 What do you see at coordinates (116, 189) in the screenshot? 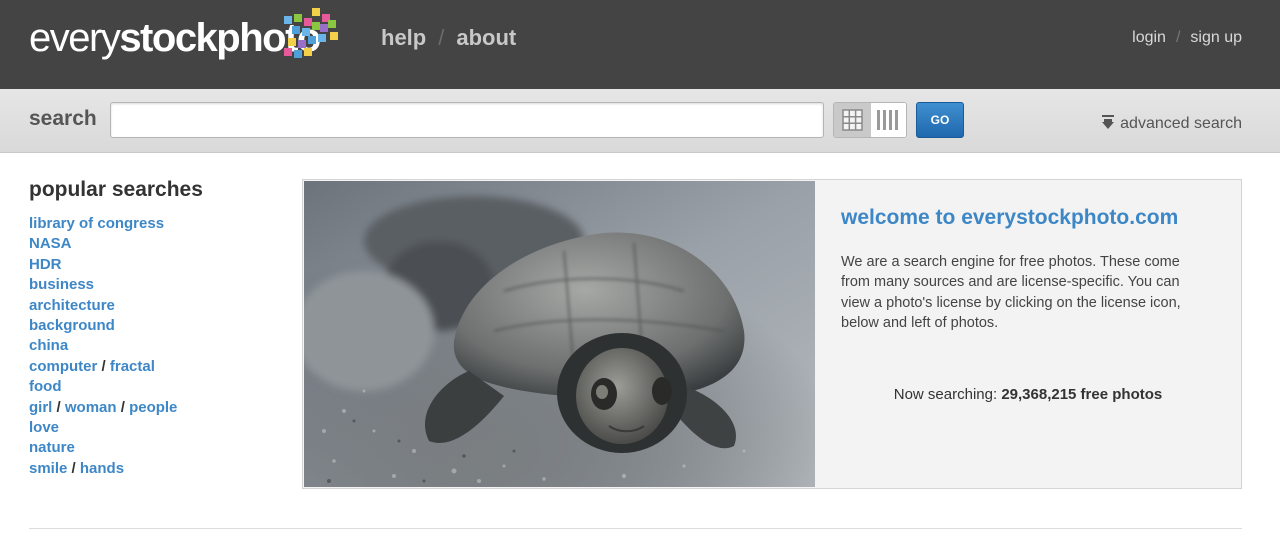
I see `popular-searches-title: popular searches` at bounding box center [116, 189].